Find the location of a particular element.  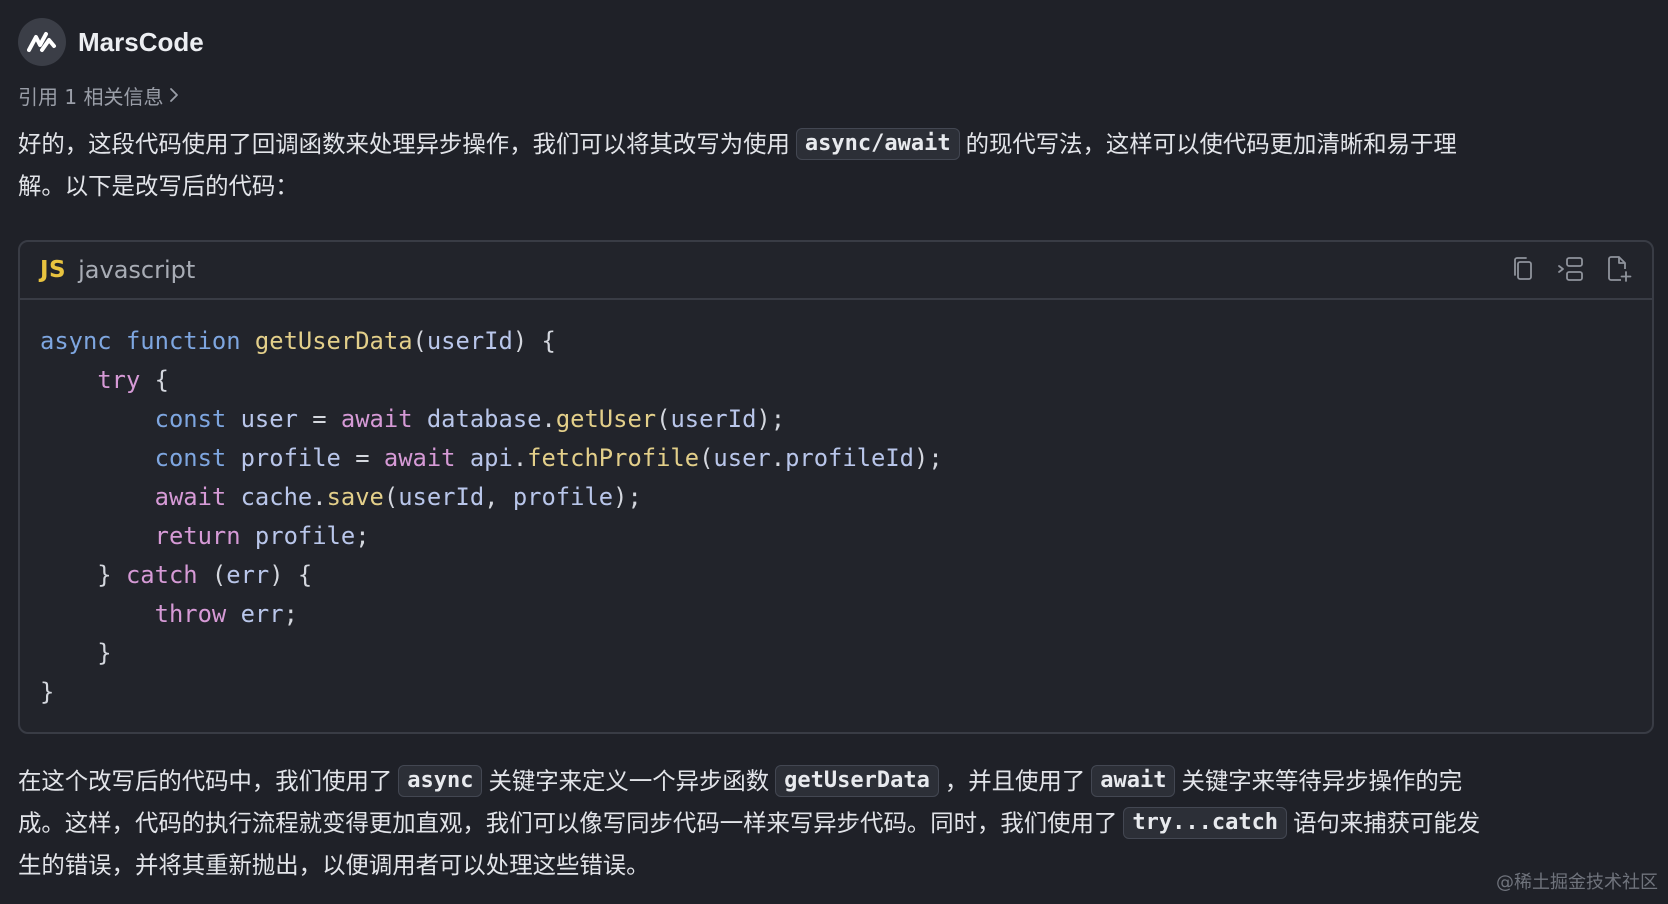

inline-code: await is located at coordinates (1133, 781).